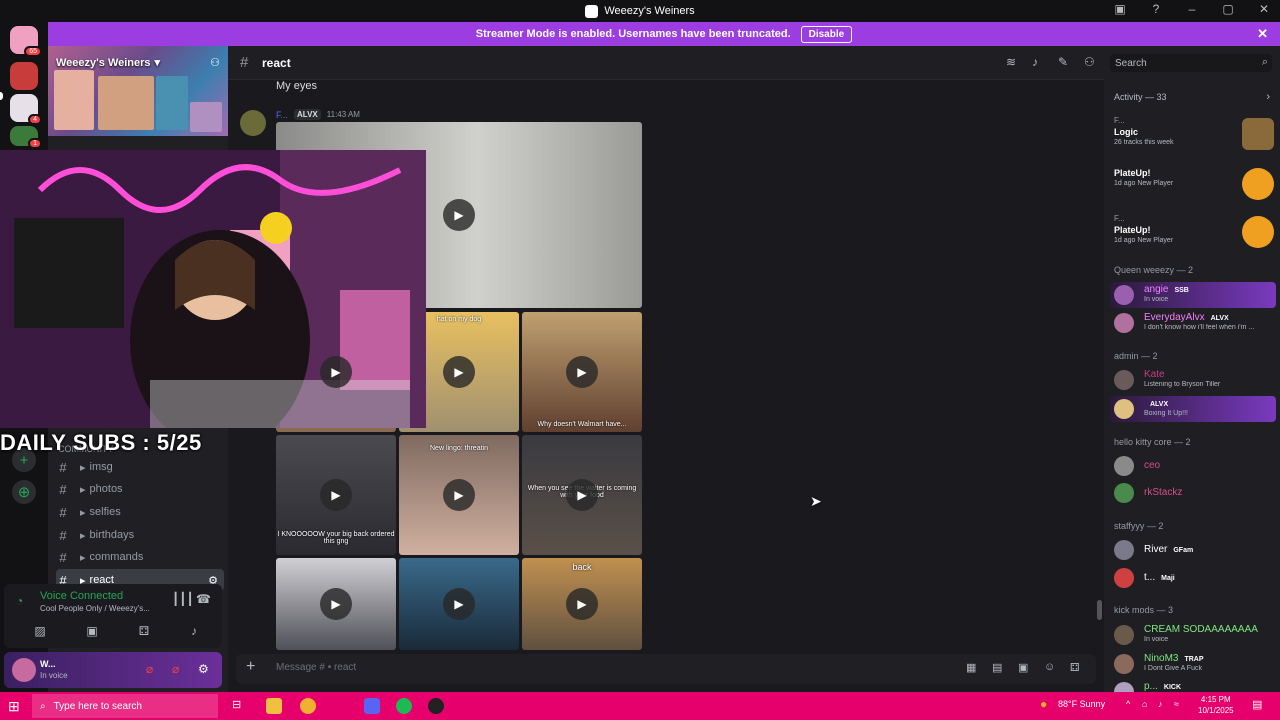 This screenshot has height=720, width=1280. Describe the element at coordinates (203, 599) in the screenshot. I see `disconnect-icon: ☎` at that location.